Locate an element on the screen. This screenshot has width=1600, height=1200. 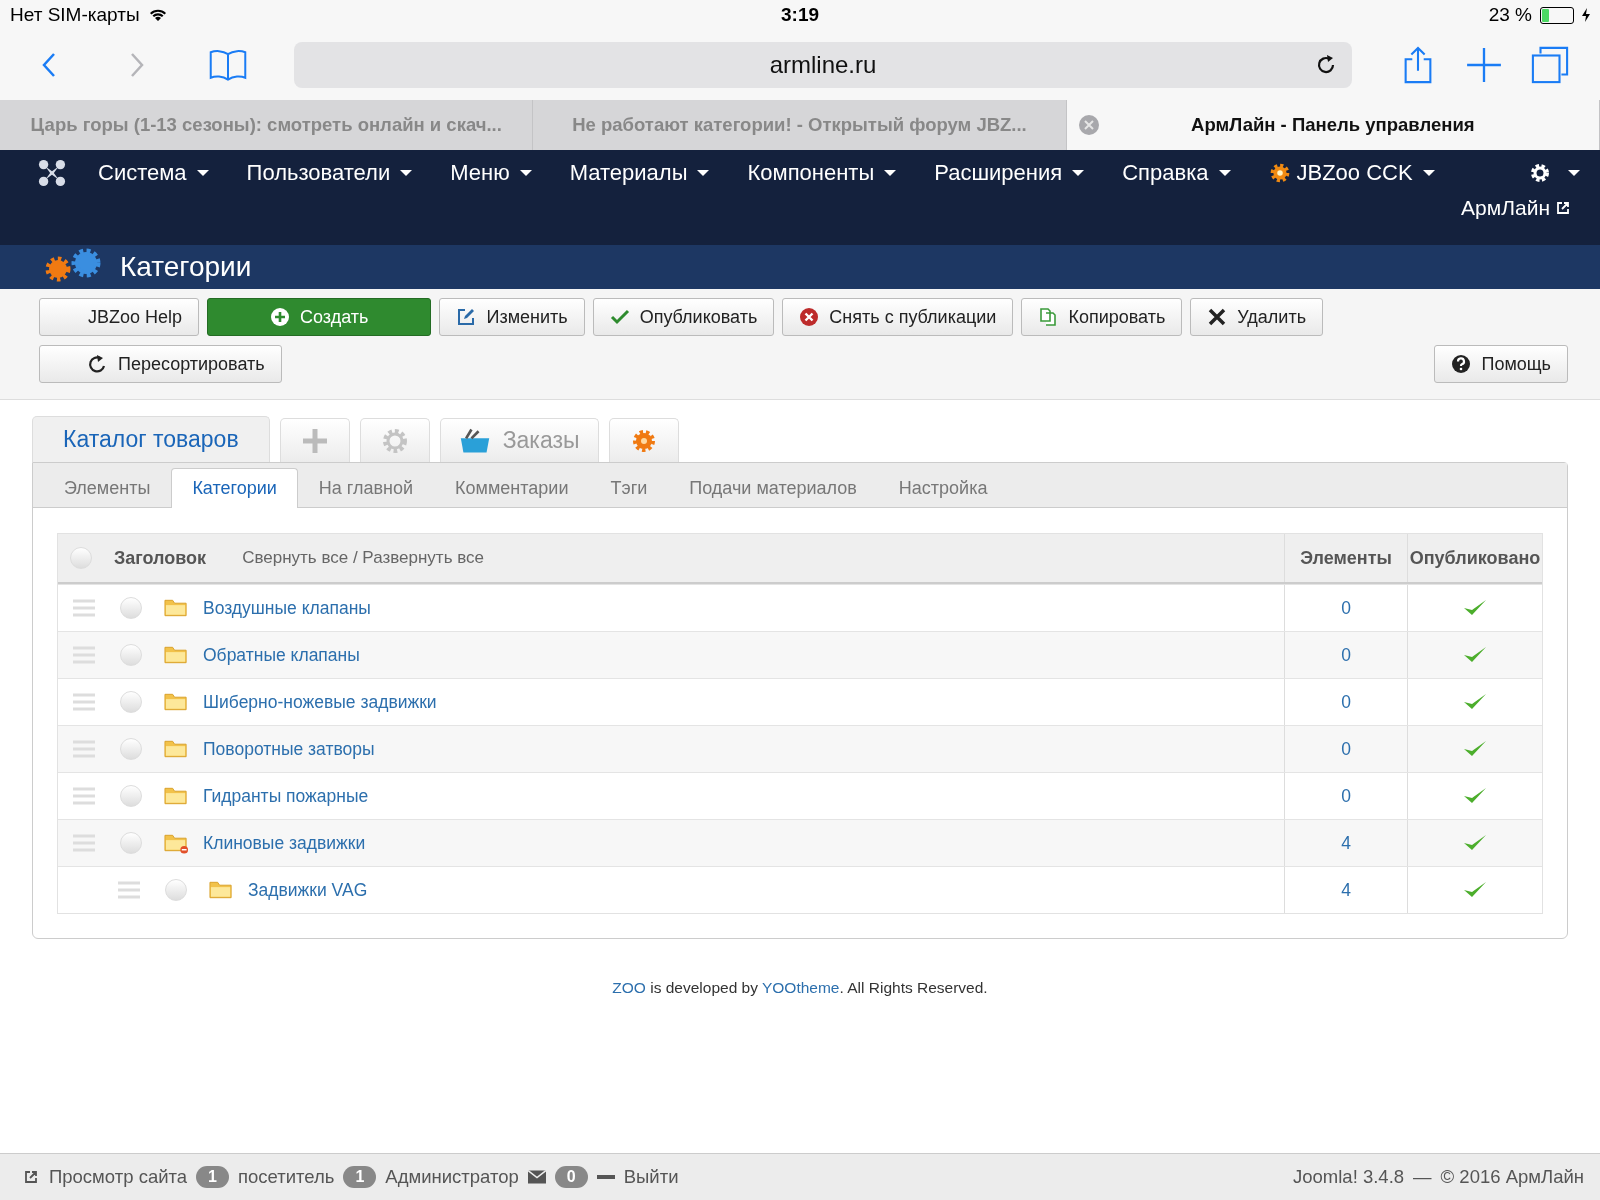
credit-text: ZOO is developed by YOOtheme. All Rights Reserved. is located at coordinates (800, 988).